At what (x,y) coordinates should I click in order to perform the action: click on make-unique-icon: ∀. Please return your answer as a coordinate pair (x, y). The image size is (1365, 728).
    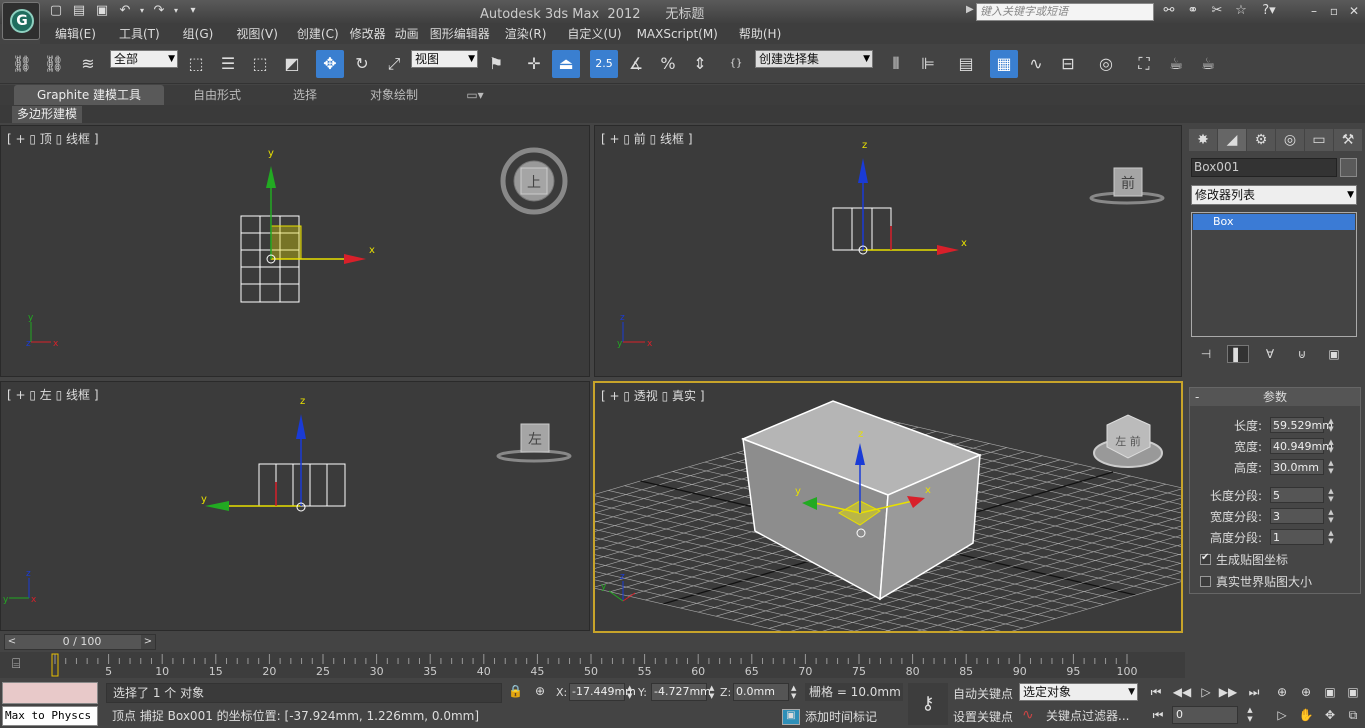
    Looking at the image, I should click on (1270, 354).